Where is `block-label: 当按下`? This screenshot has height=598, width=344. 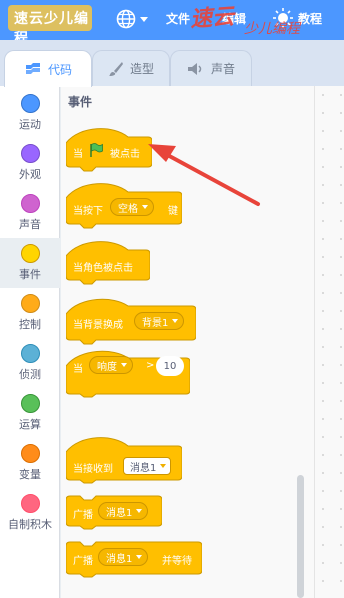
block-label: 当按下 is located at coordinates (88, 211).